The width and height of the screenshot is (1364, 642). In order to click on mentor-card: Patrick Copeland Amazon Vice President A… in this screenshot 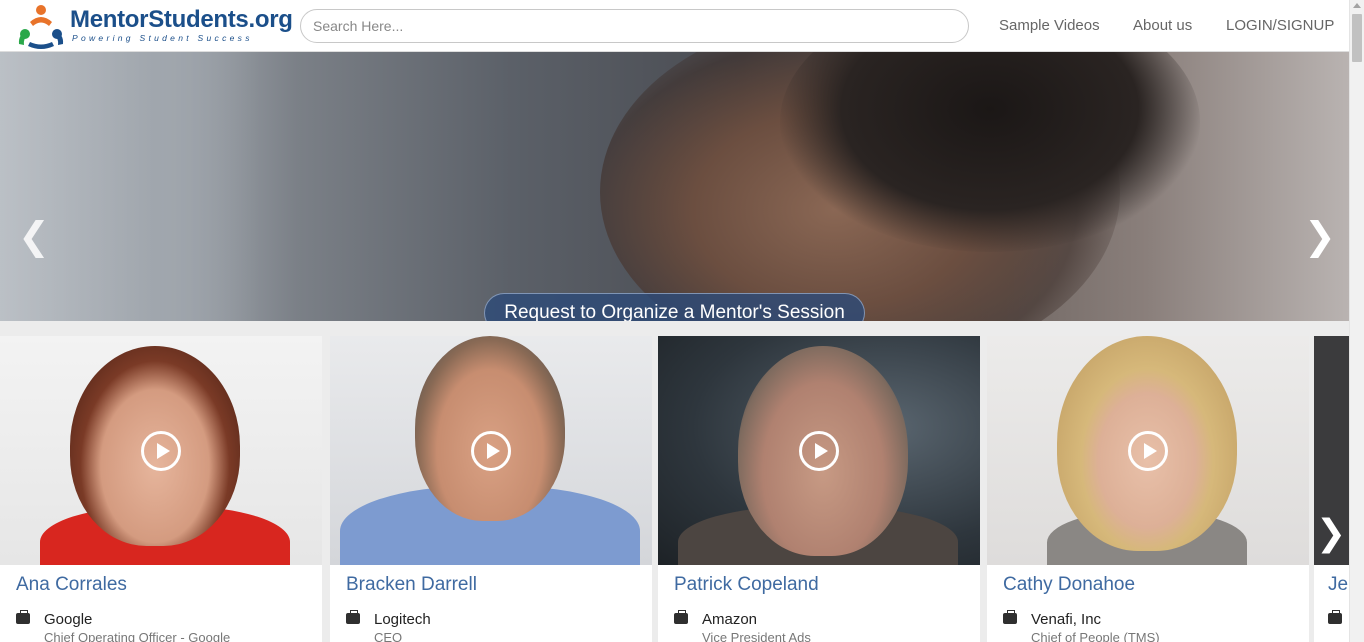, I will do `click(819, 489)`.